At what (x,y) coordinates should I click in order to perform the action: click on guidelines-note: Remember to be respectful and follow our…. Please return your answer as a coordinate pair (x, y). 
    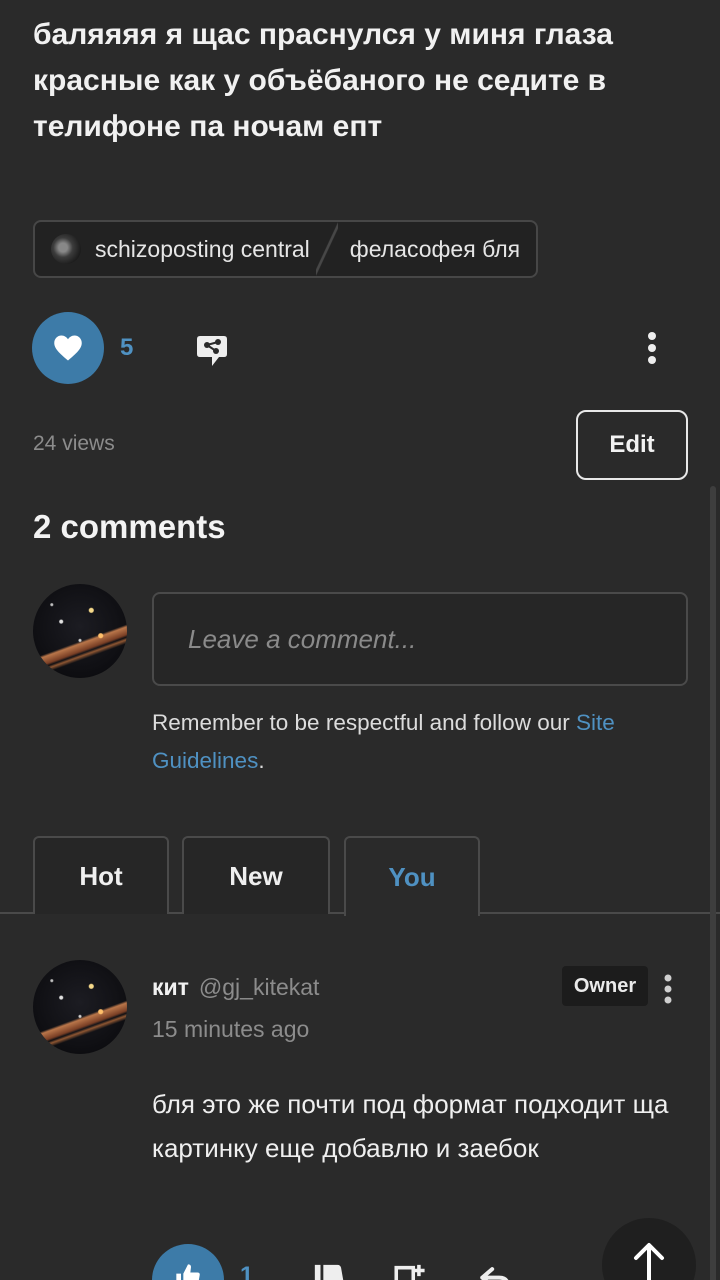
    Looking at the image, I should click on (422, 742).